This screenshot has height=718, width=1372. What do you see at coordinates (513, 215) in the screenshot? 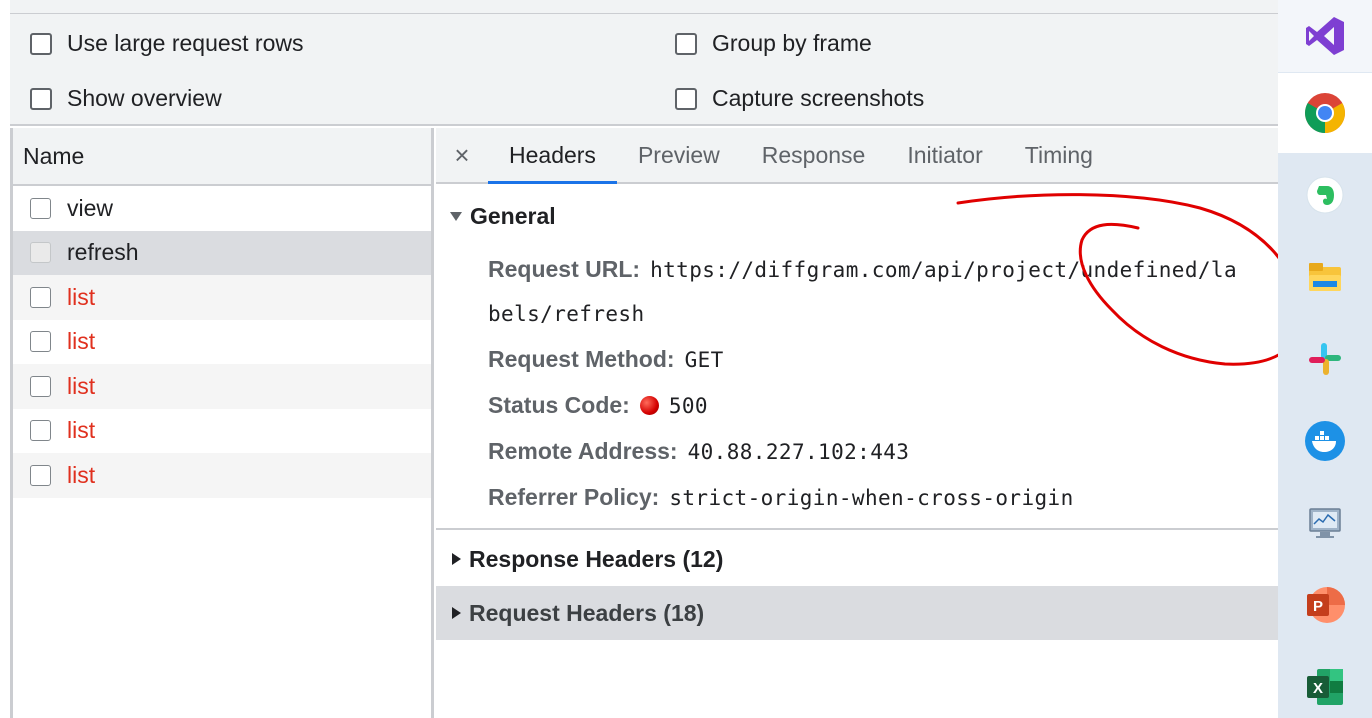
I see `general-section-title: General` at bounding box center [513, 215].